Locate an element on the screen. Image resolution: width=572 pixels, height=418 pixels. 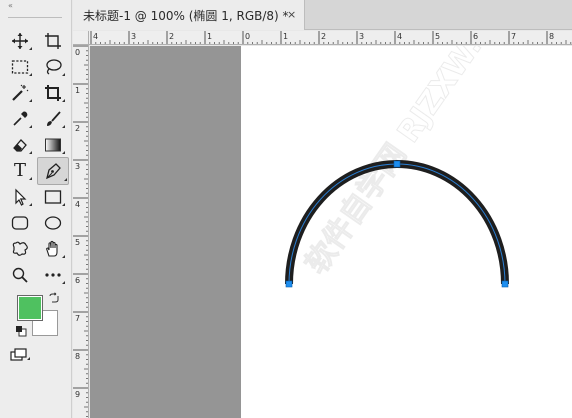
custom-shape-button is located at coordinates (20, 249).